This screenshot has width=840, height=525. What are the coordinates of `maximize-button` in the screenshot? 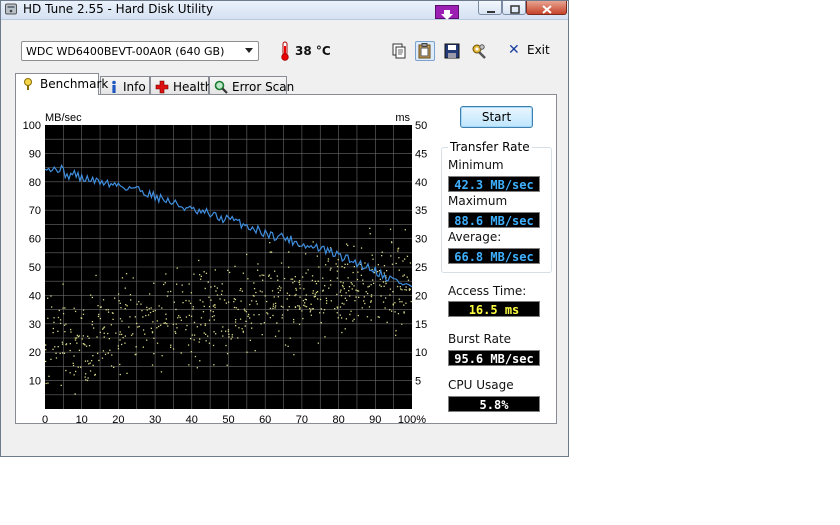 It's located at (514, 8).